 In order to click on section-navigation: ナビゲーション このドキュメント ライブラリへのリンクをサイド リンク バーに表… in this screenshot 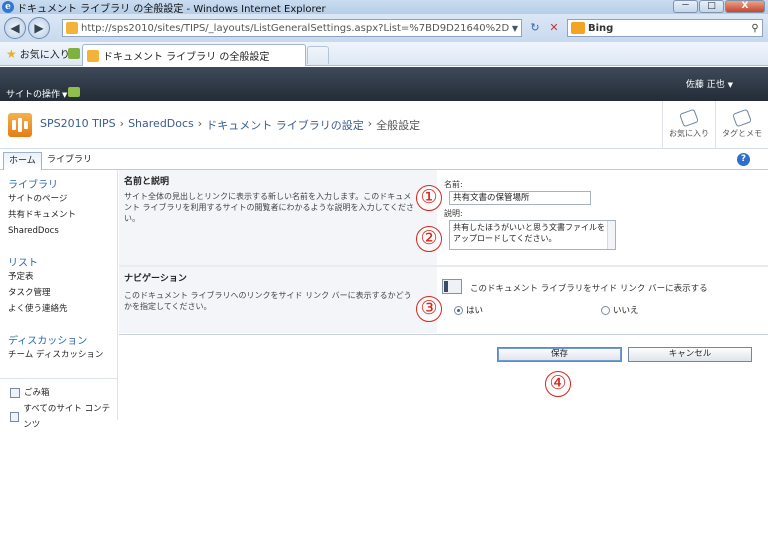, I will do `click(278, 300)`.